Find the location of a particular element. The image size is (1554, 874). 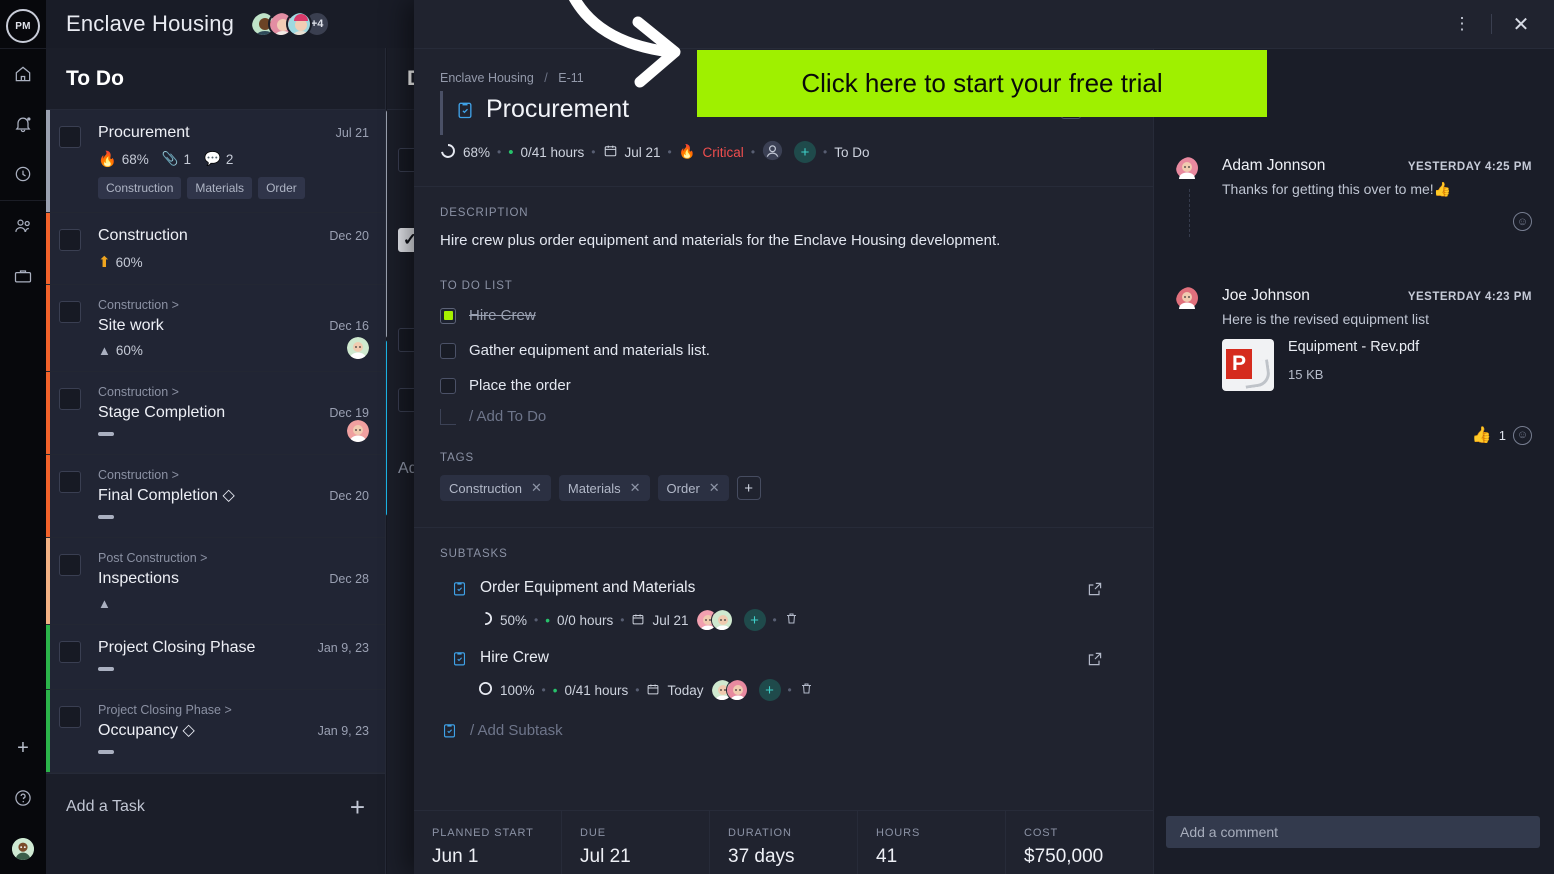

task-name: Stage Completion is located at coordinates (213, 413).